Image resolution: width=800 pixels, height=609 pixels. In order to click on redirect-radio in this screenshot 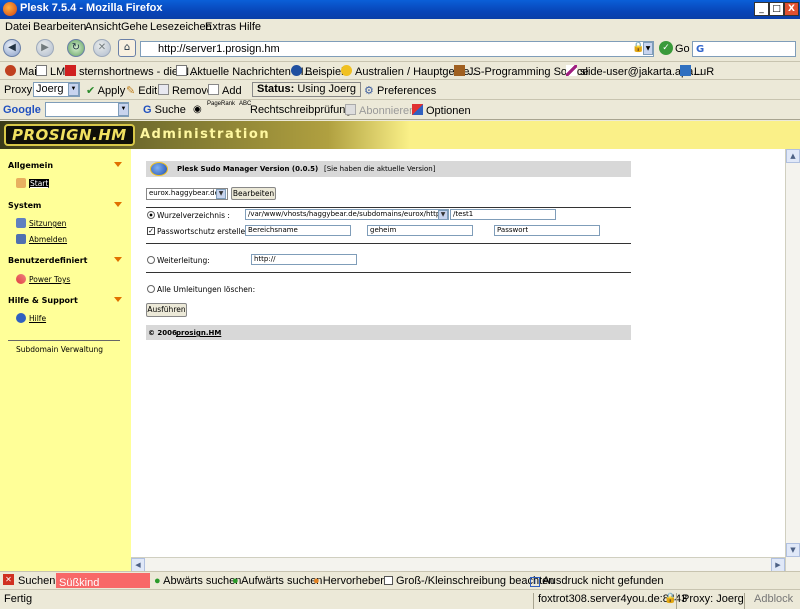, I will do `click(151, 260)`.